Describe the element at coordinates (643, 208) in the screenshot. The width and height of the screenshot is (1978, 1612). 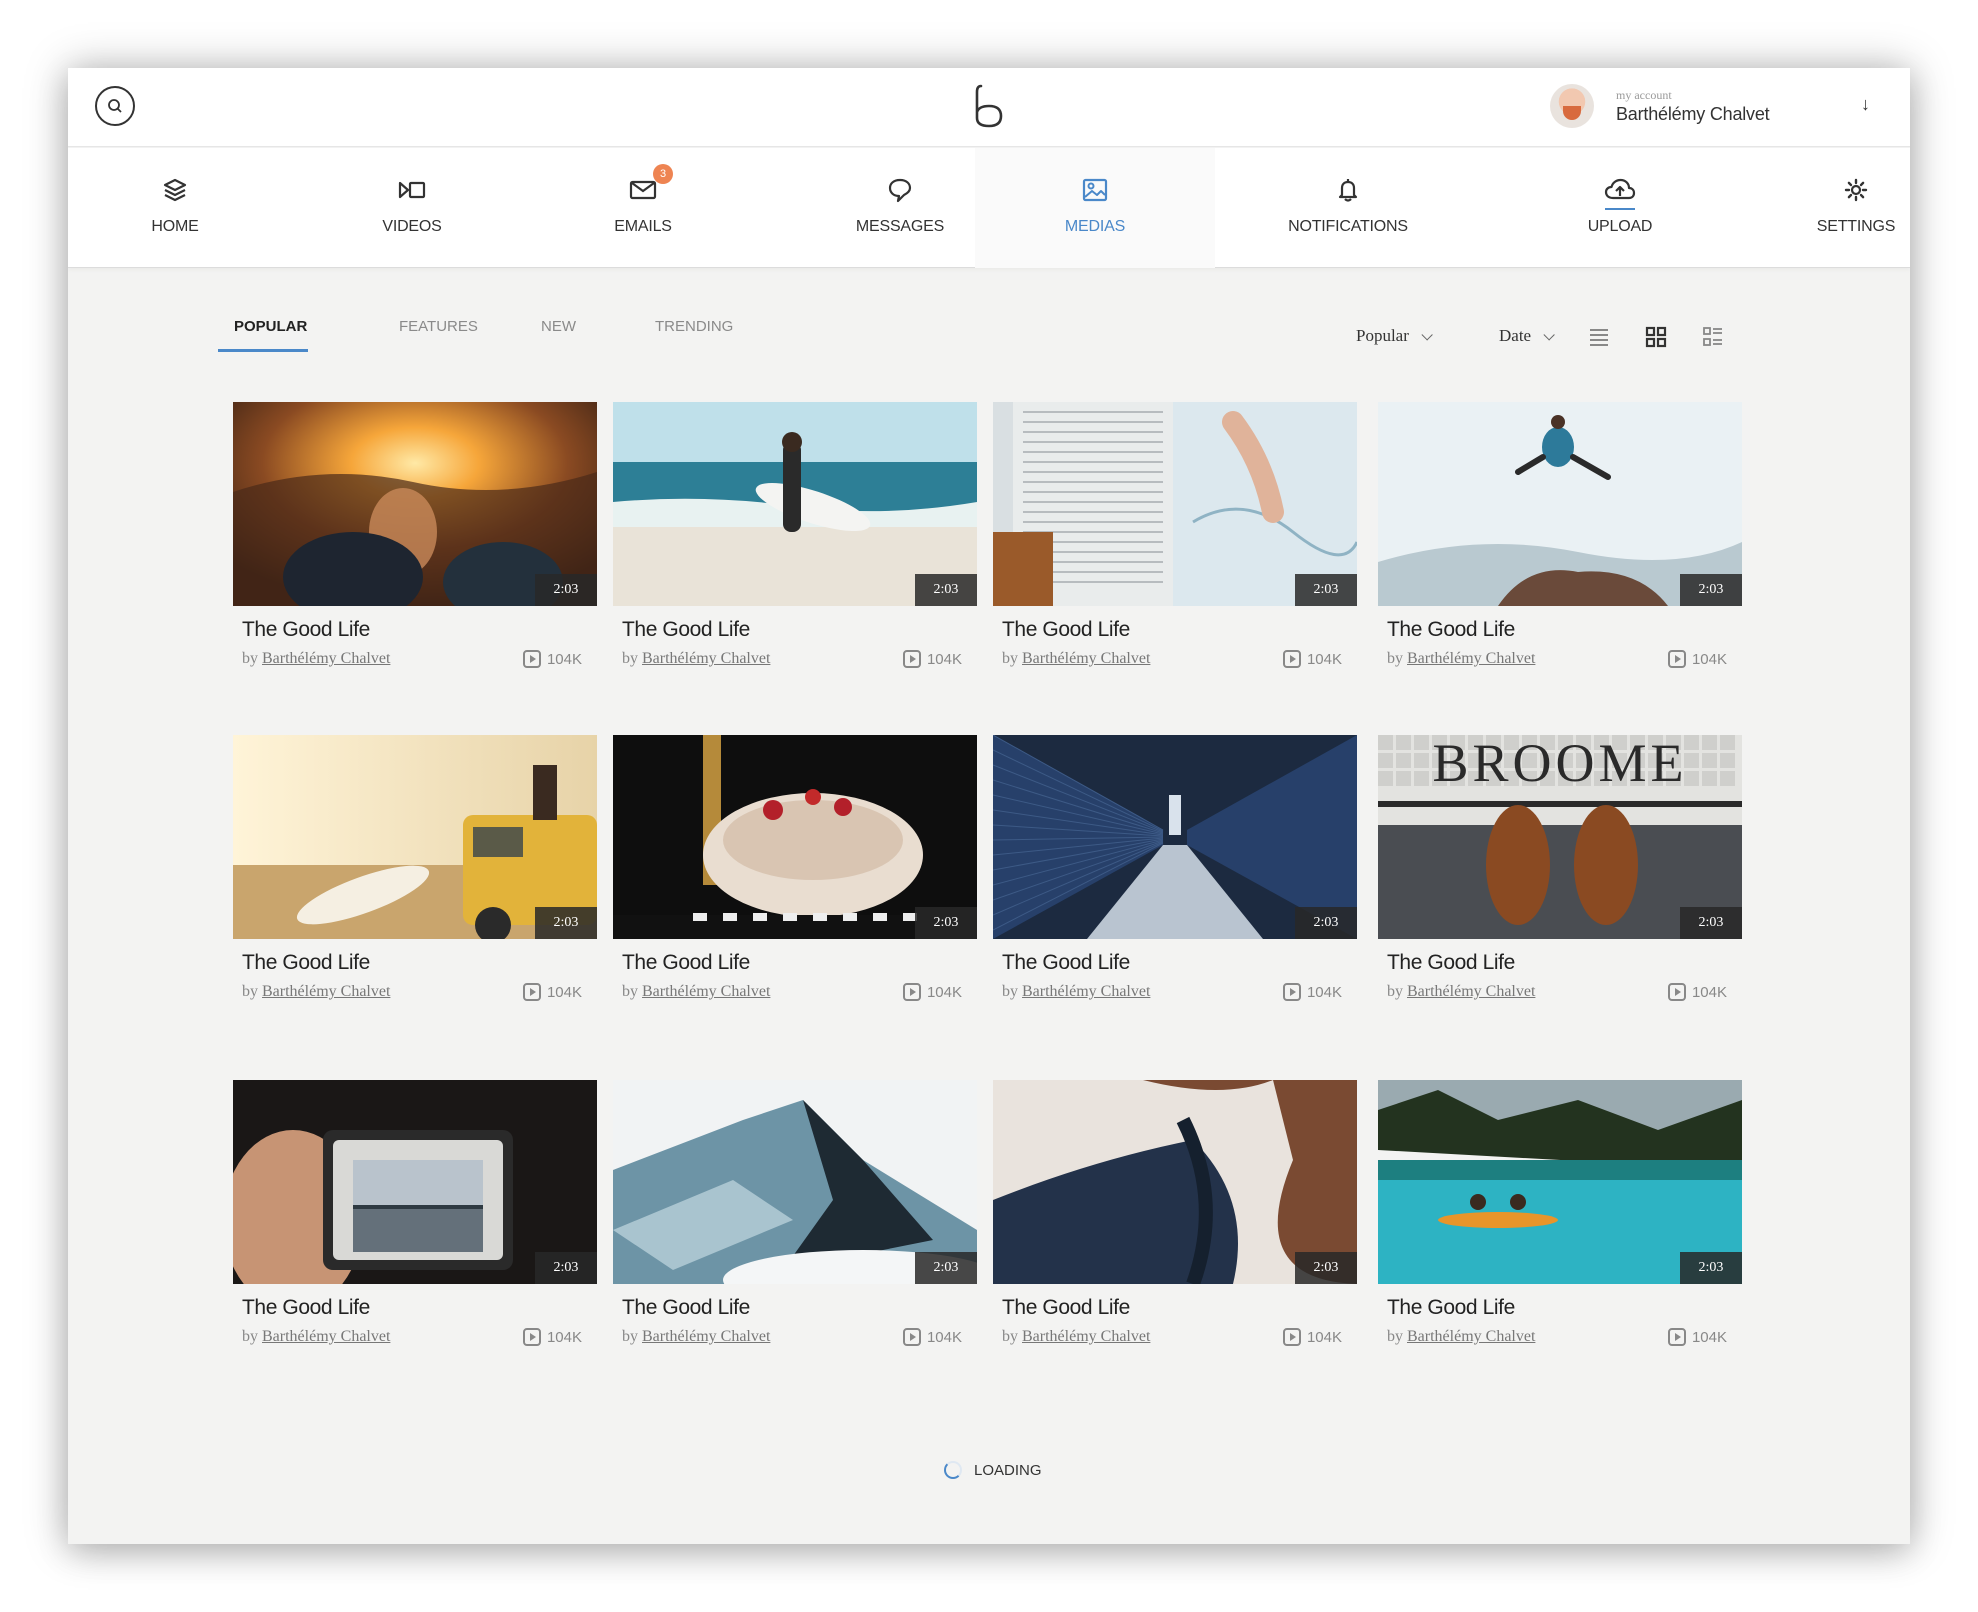
I see `nav-item-emails: 3 EMAILS` at that location.